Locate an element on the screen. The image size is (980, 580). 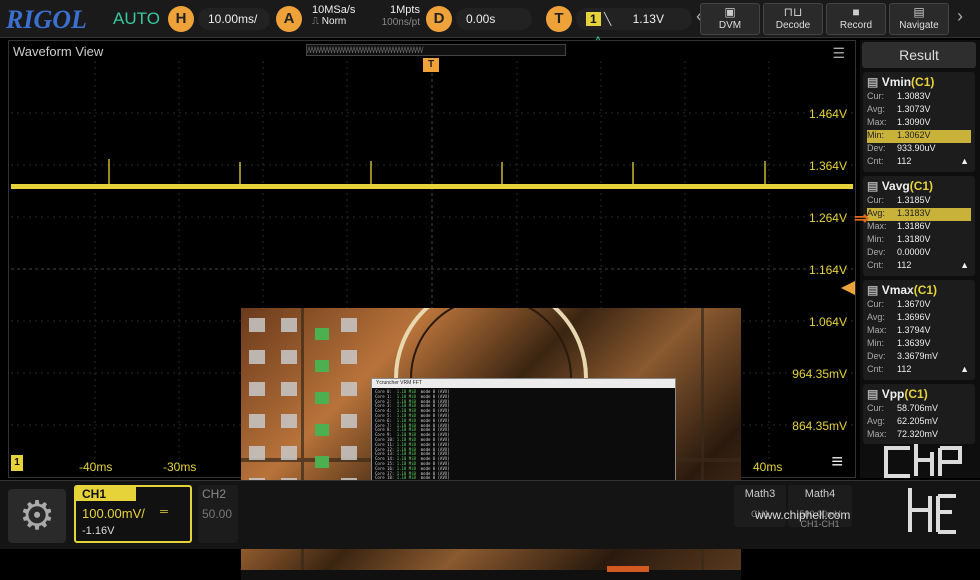
meter-icon: ▣ is located at coordinates (730, 12).